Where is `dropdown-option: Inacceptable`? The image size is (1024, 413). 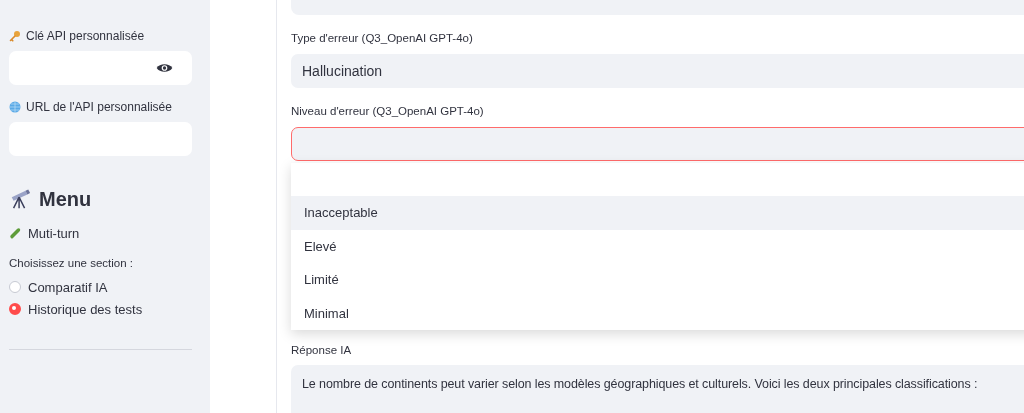 dropdown-option: Inacceptable is located at coordinates (657, 213).